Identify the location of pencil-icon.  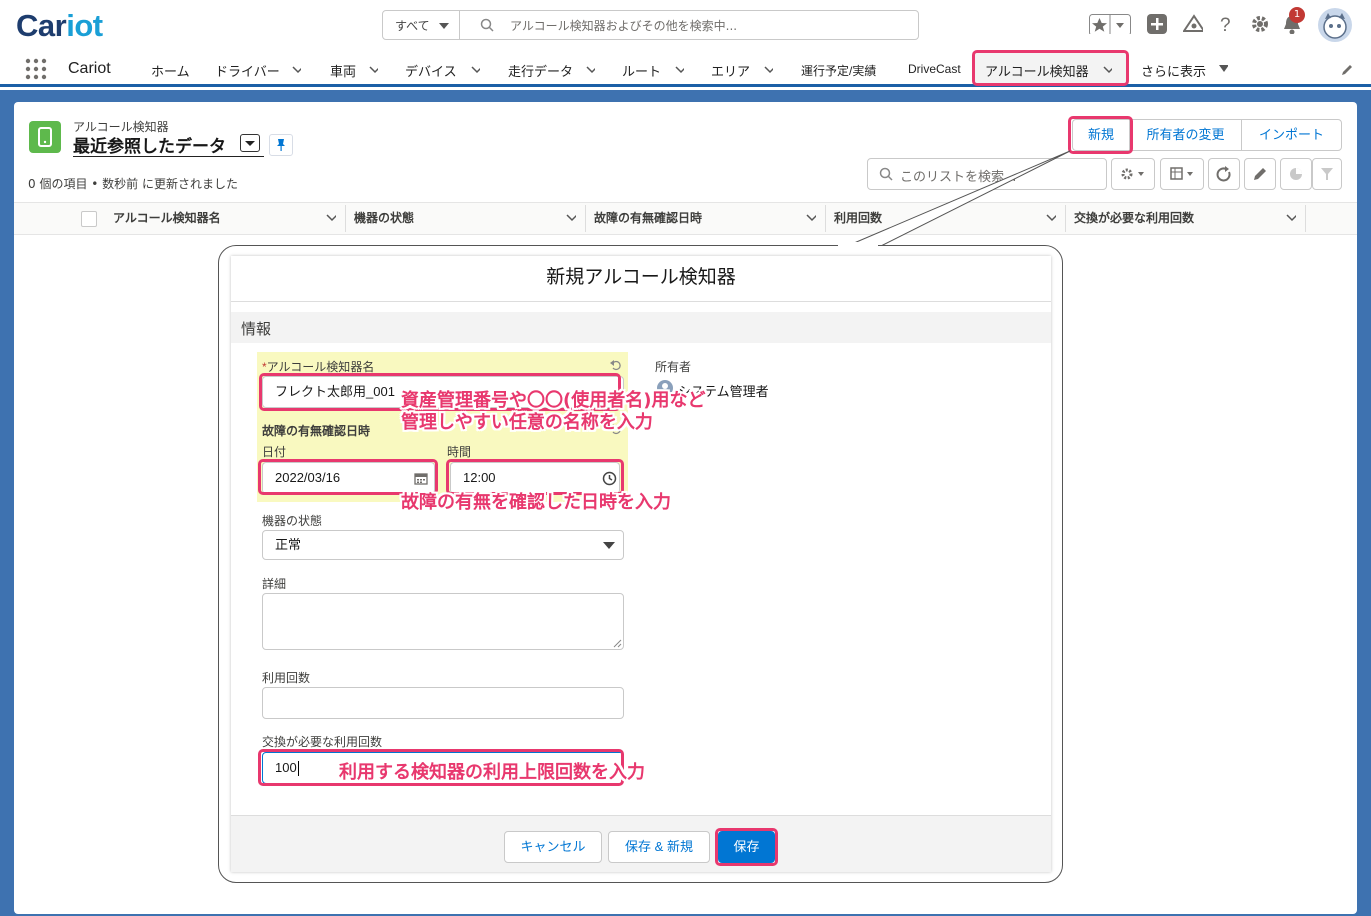
(1260, 174).